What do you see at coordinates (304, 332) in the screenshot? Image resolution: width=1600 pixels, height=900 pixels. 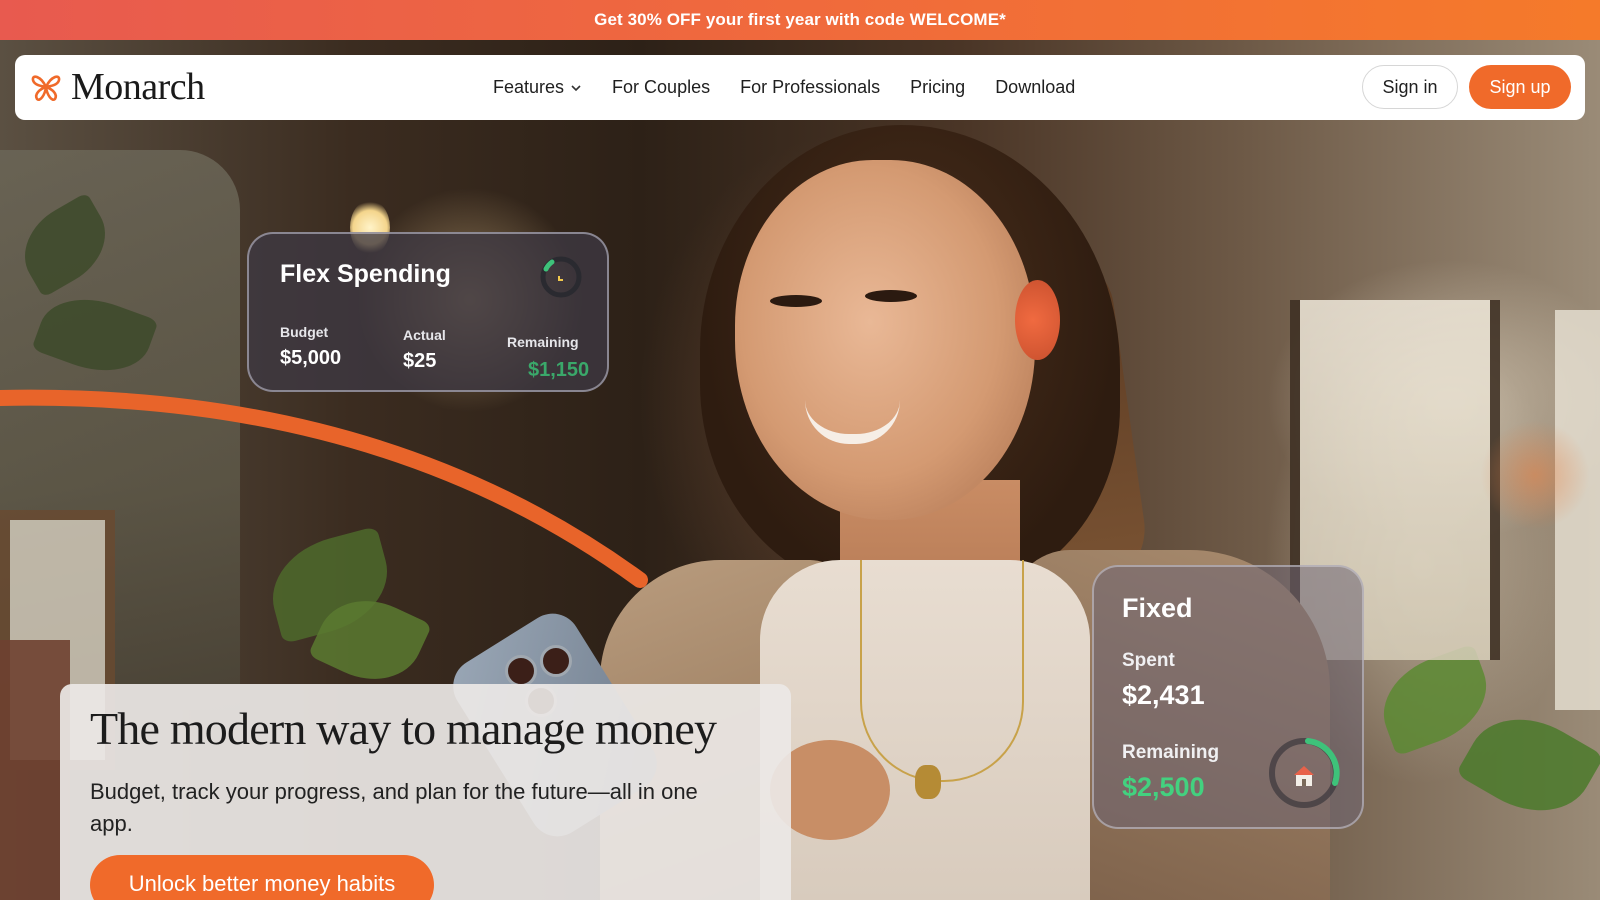 I see `budget-label: Budget` at bounding box center [304, 332].